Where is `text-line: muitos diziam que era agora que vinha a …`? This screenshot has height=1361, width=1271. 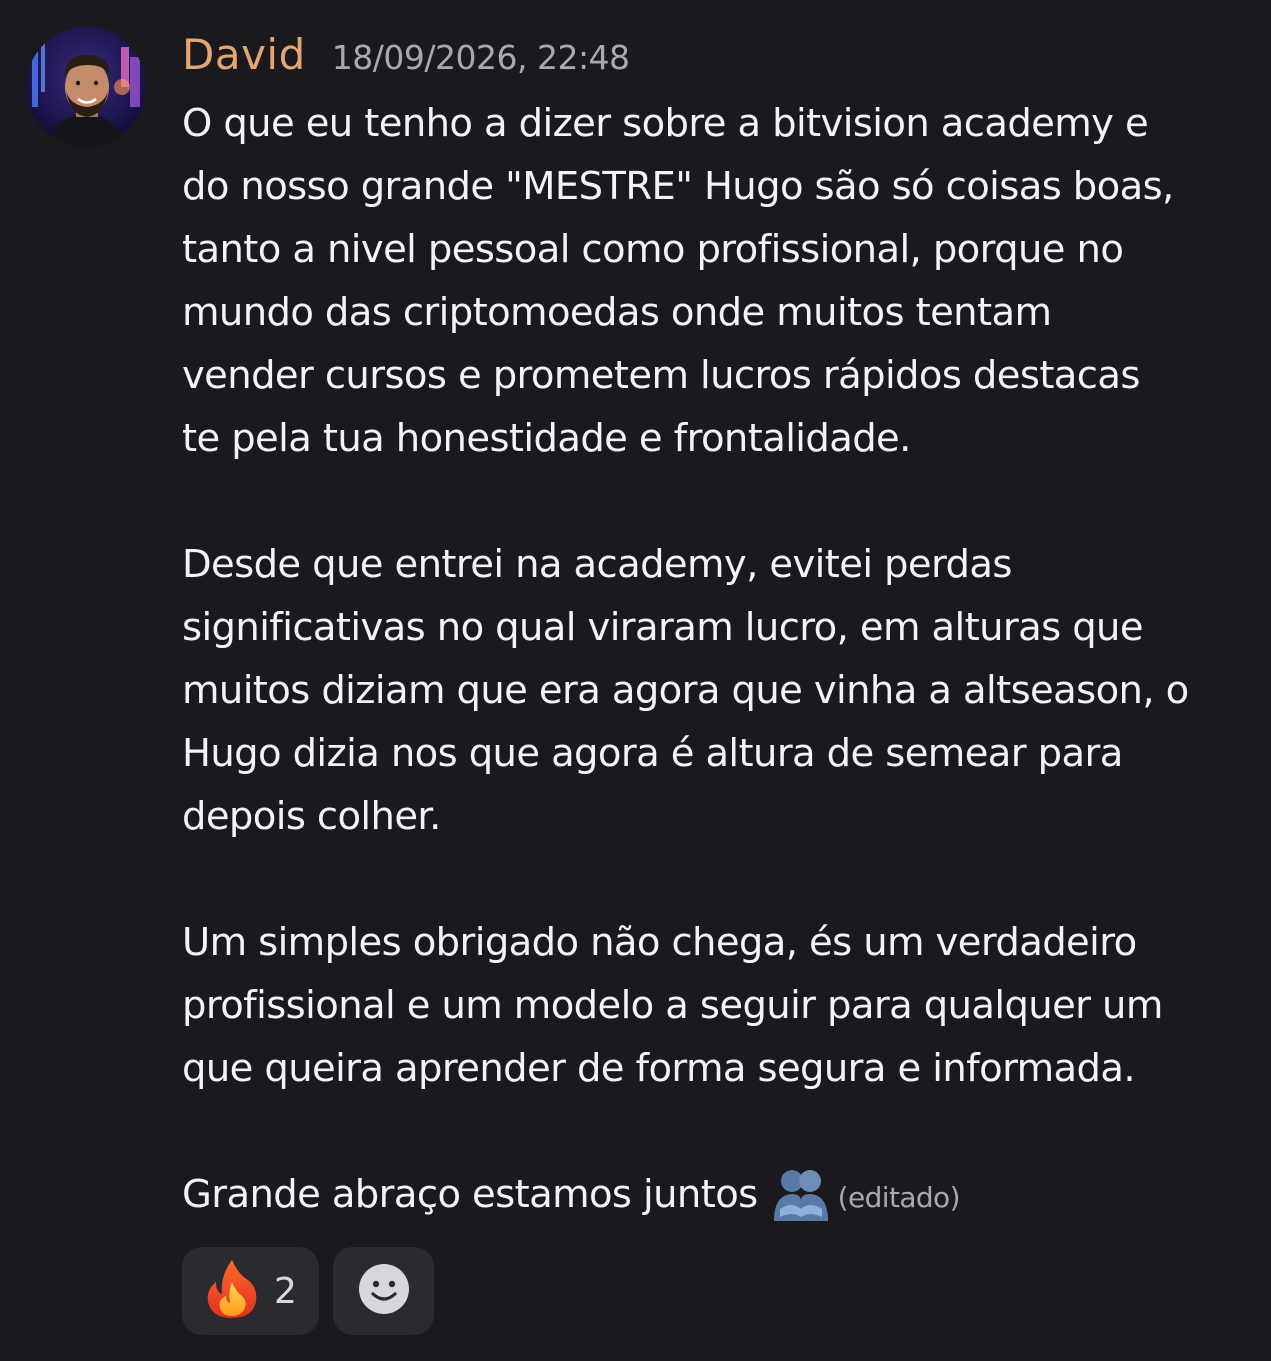
text-line: muitos diziam que era agora que vinha a … is located at coordinates (685, 690).